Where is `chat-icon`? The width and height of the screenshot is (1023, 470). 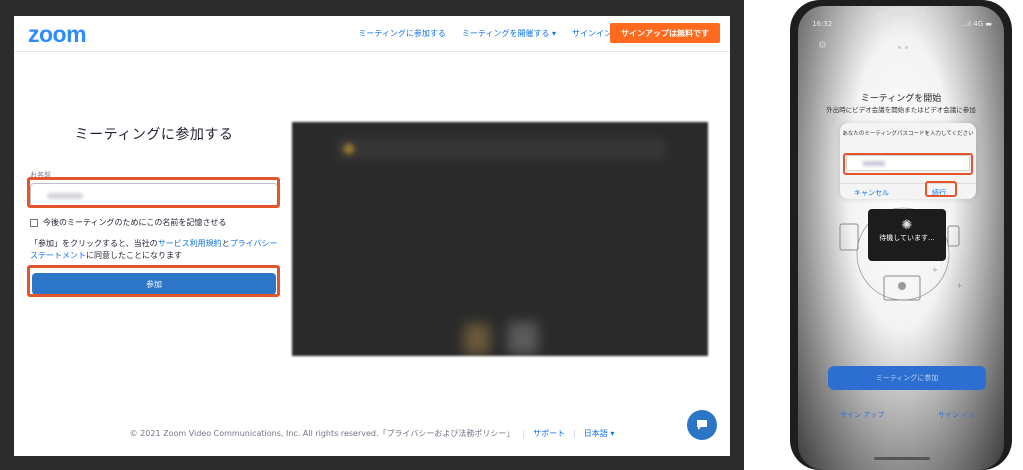 chat-icon is located at coordinates (702, 425).